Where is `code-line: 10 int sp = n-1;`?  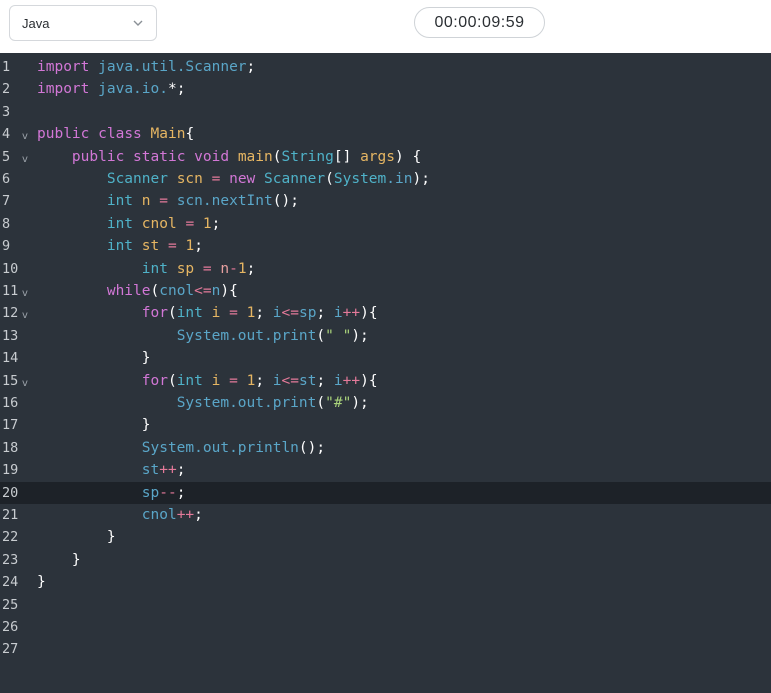
code-line: 10 int sp = n-1; is located at coordinates (385, 269).